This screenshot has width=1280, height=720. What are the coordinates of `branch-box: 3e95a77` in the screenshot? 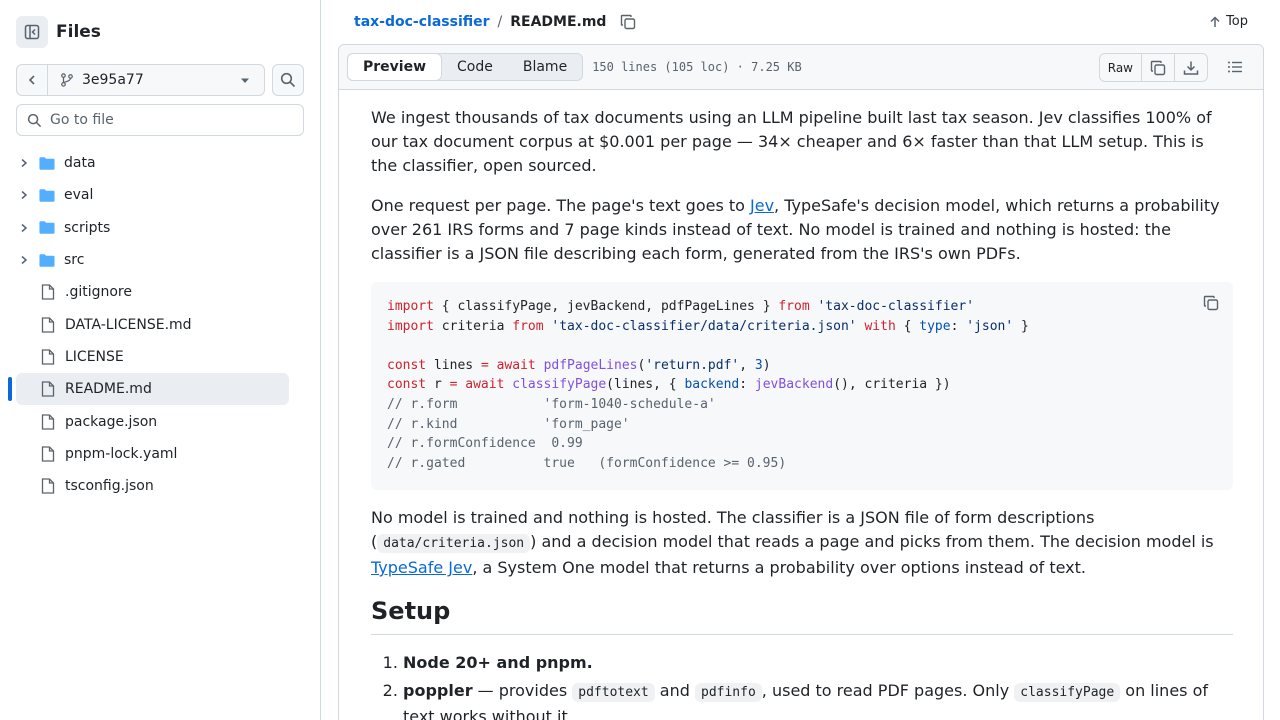 It's located at (140, 80).